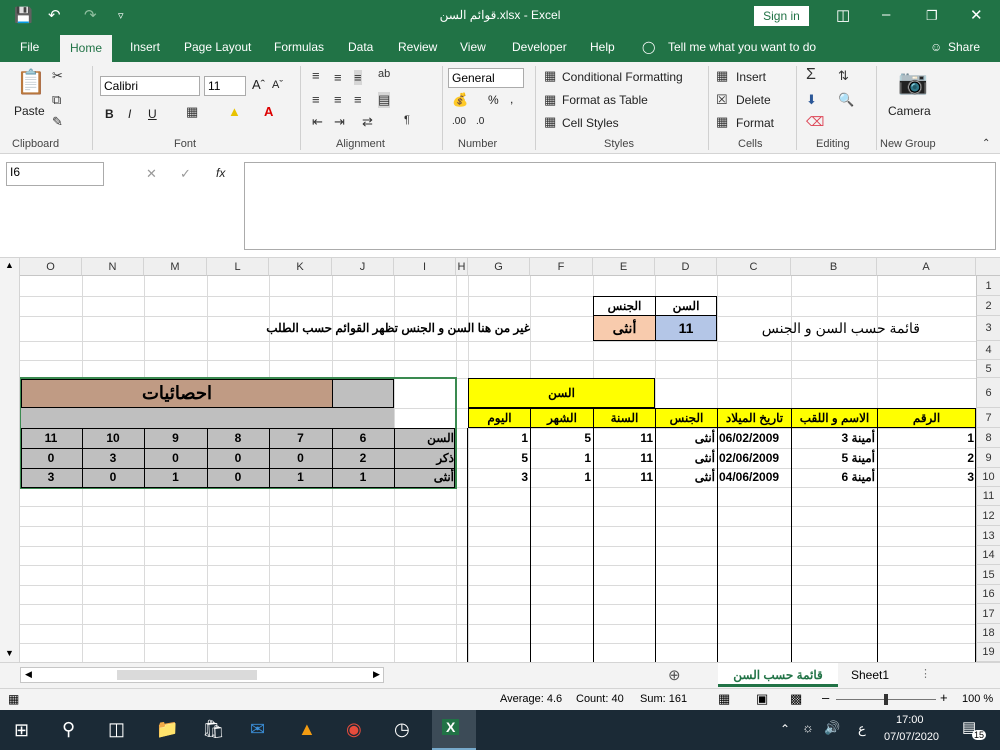 The height and width of the screenshot is (750, 1000). I want to click on cancel-icon: ✕, so click(151, 174).